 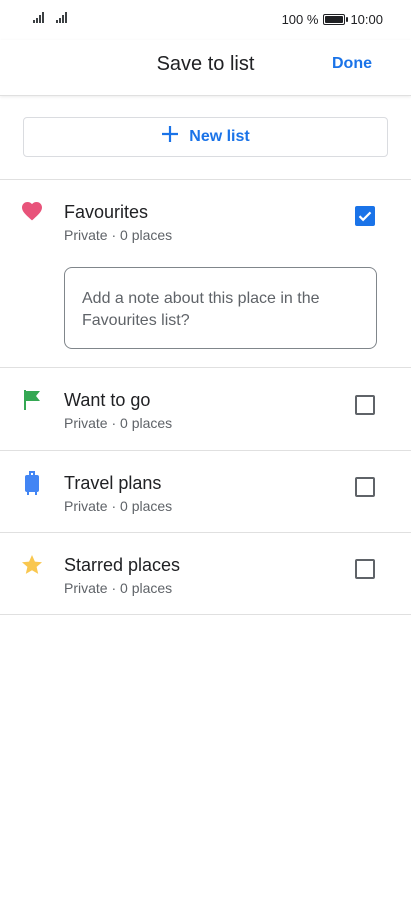 What do you see at coordinates (205, 614) in the screenshot?
I see `divider` at bounding box center [205, 614].